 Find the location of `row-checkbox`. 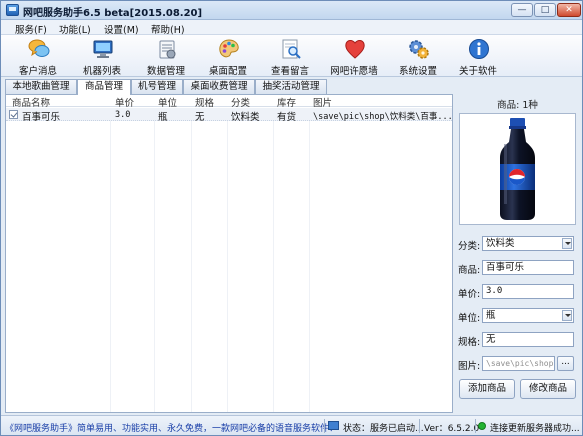

row-checkbox is located at coordinates (13, 114).